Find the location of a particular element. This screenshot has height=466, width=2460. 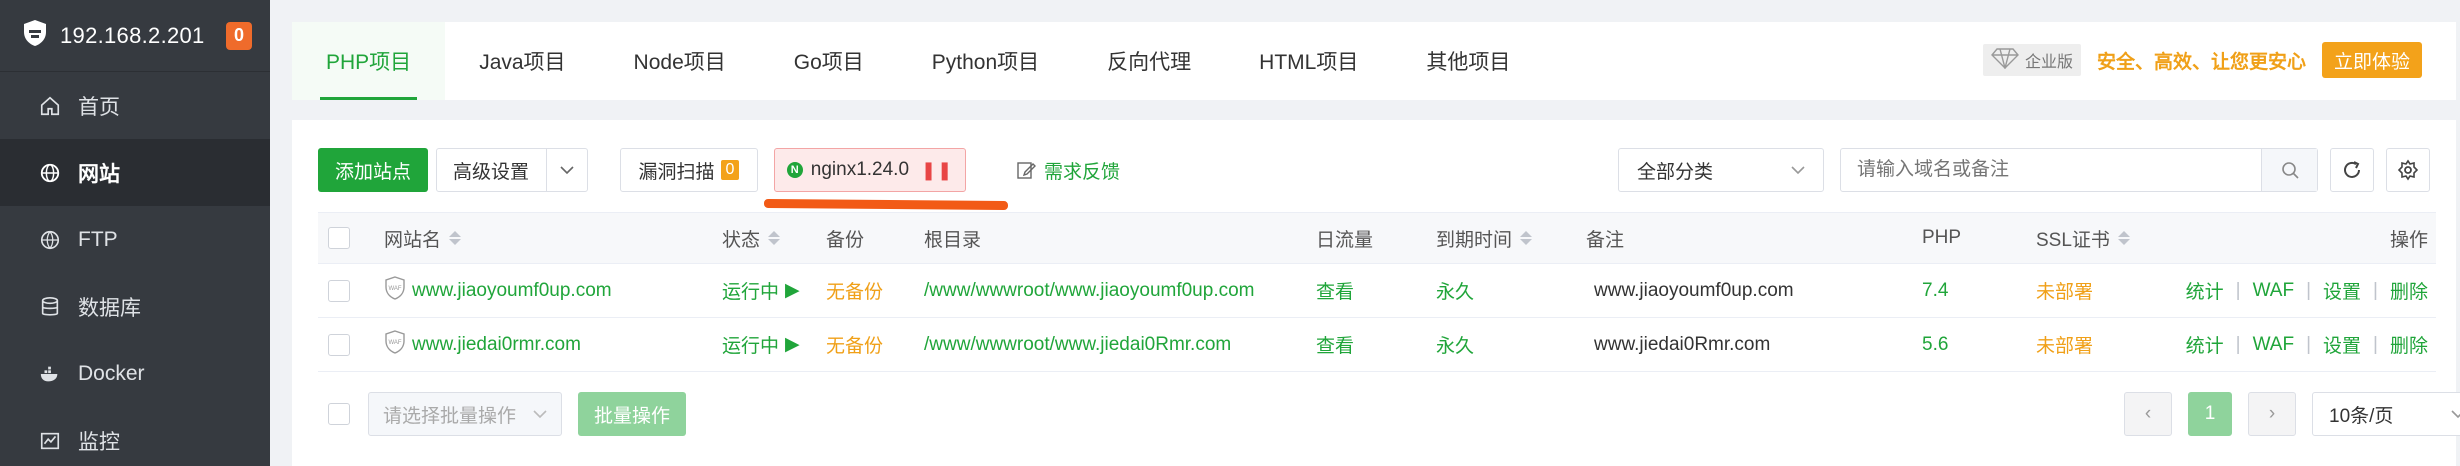

root-dir-link: /www/wwwroot/www.jiaoyoumf0up.com is located at coordinates (1089, 290).